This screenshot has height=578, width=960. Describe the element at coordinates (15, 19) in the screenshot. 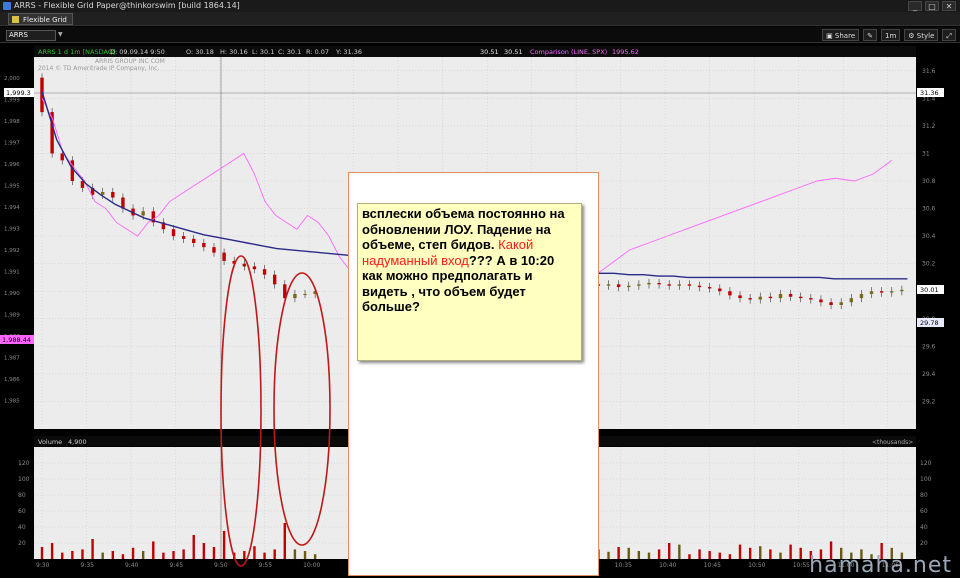

I see `grid-icon` at that location.